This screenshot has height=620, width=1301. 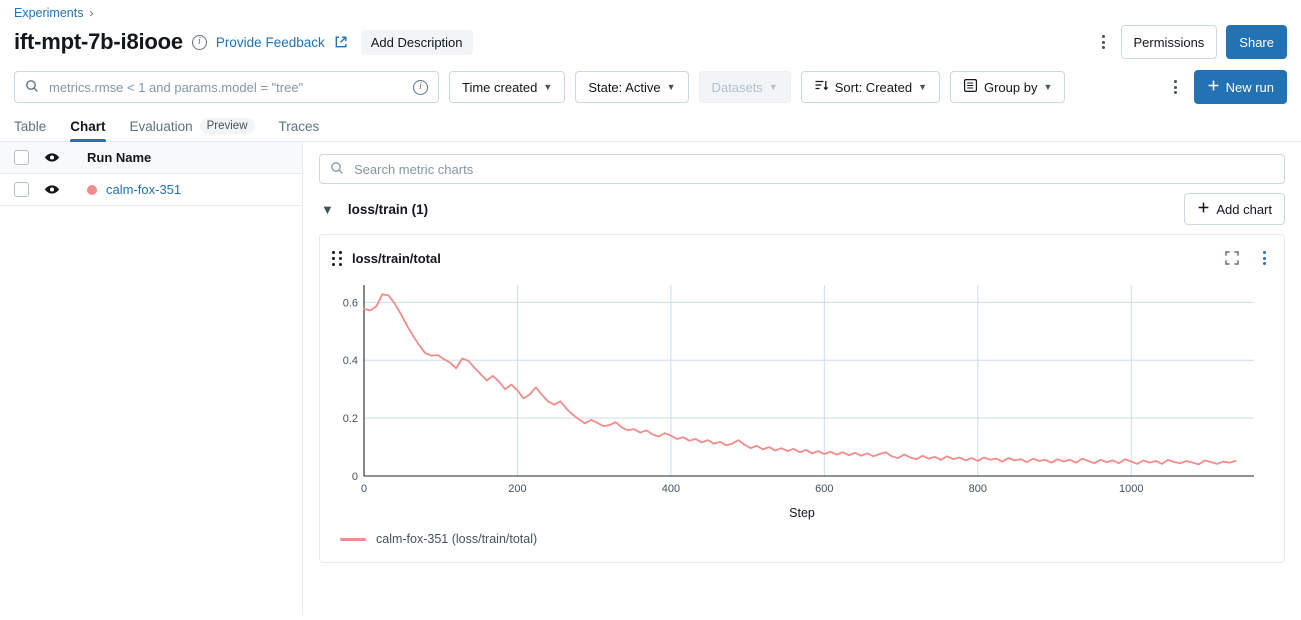 I want to click on group-by-button: Group by ▼, so click(x=1007, y=87).